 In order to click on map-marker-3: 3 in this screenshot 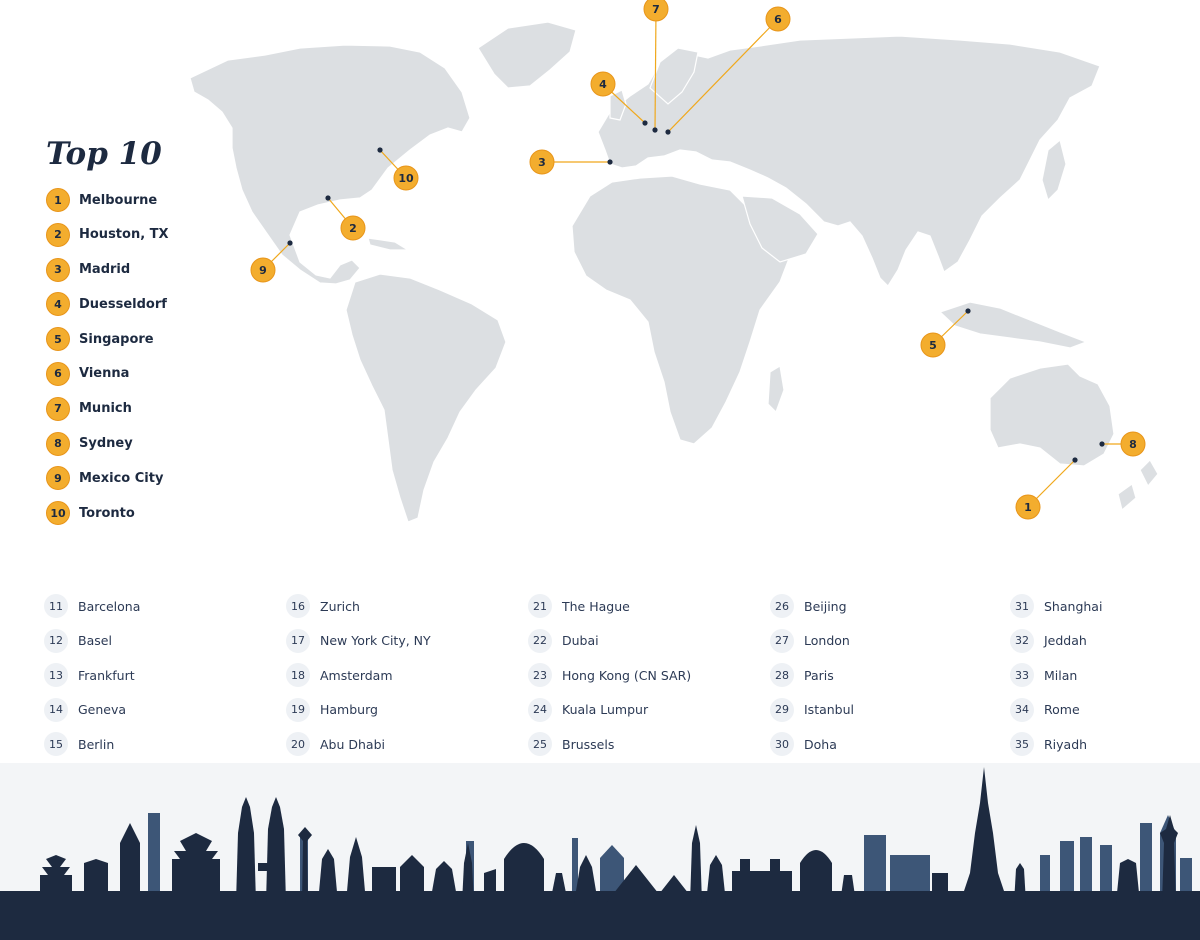, I will do `click(571, 162)`.